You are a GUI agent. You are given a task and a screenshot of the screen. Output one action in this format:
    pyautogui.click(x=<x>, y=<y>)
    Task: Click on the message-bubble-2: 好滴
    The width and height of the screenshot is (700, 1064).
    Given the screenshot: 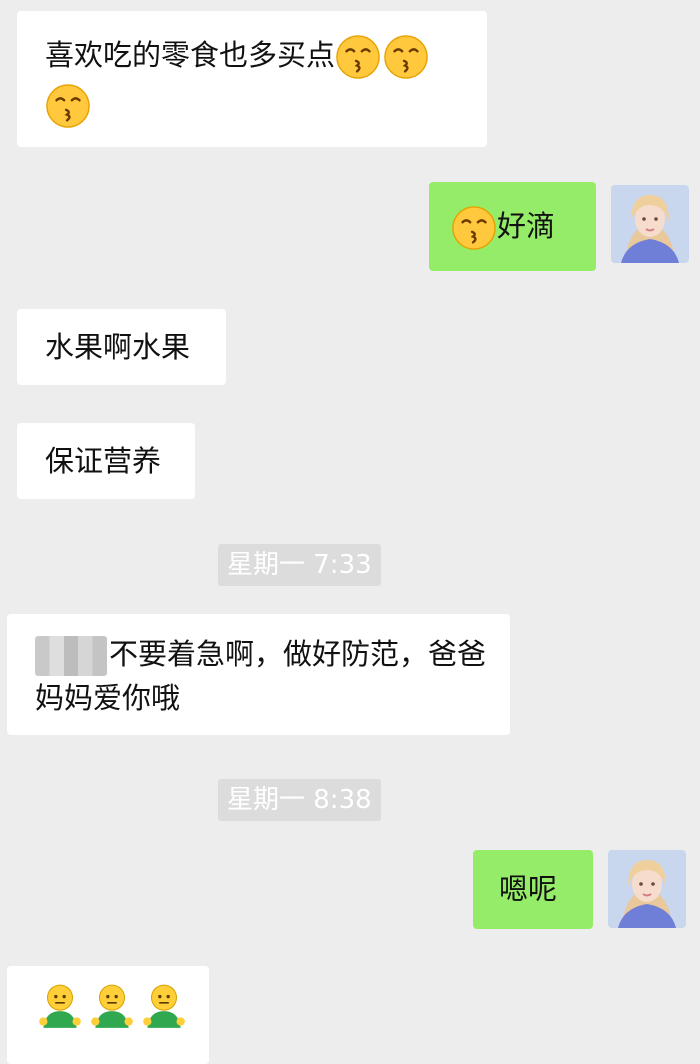 What is the action you would take?
    pyautogui.click(x=512, y=226)
    